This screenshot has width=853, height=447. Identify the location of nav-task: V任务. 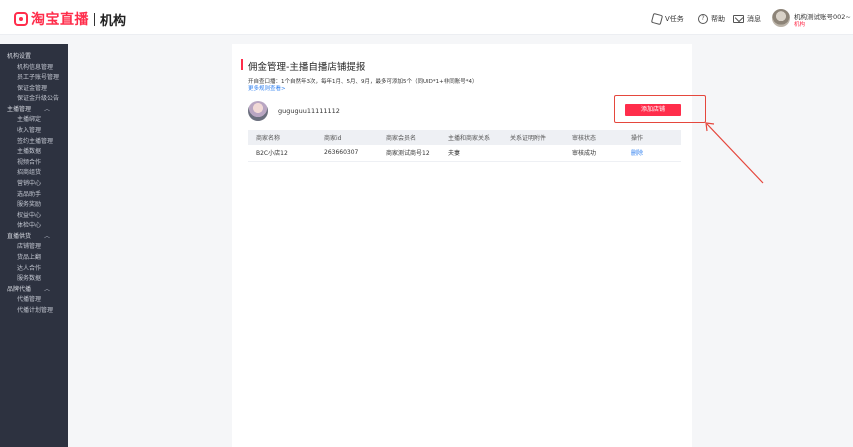
(667, 19).